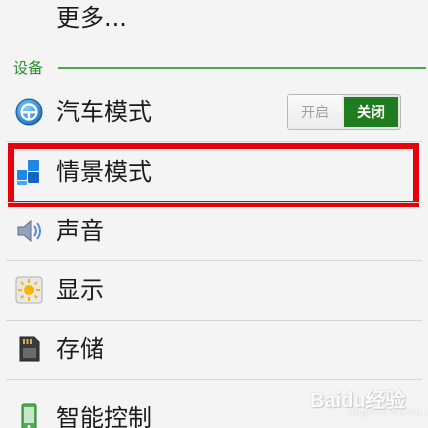  I want to click on toggle-off-option: 关闭, so click(371, 112).